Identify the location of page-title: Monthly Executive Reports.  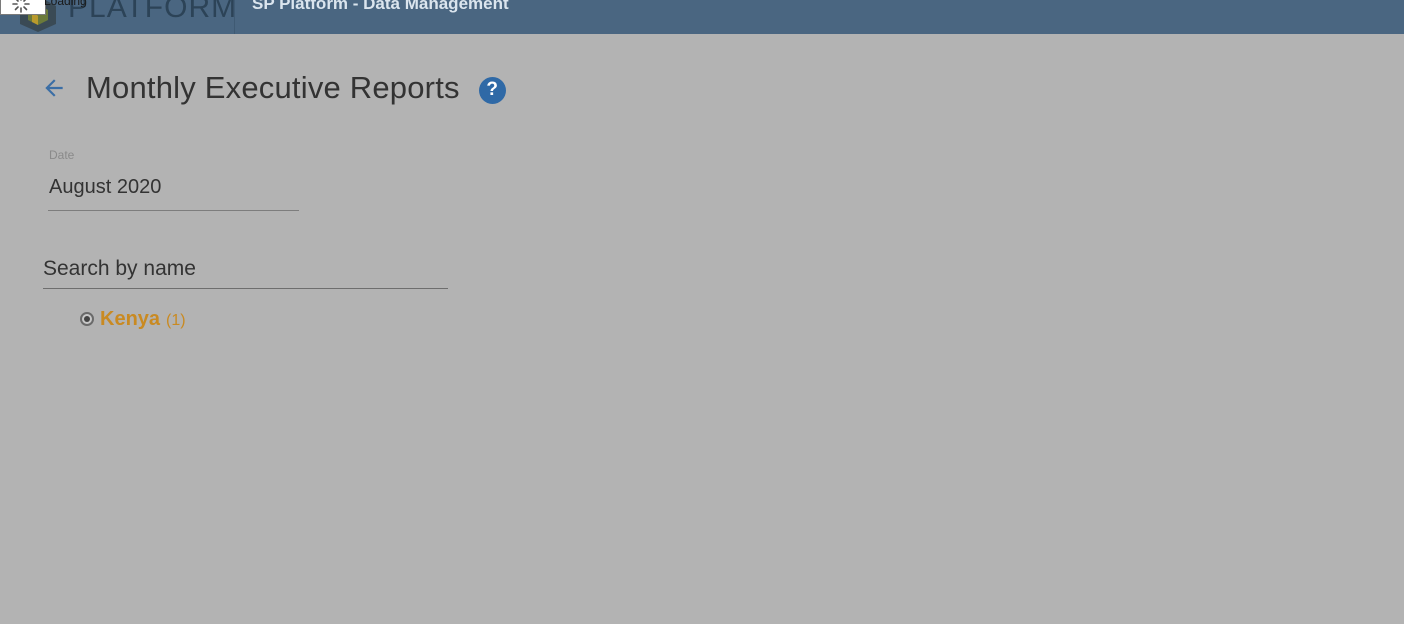
(273, 87).